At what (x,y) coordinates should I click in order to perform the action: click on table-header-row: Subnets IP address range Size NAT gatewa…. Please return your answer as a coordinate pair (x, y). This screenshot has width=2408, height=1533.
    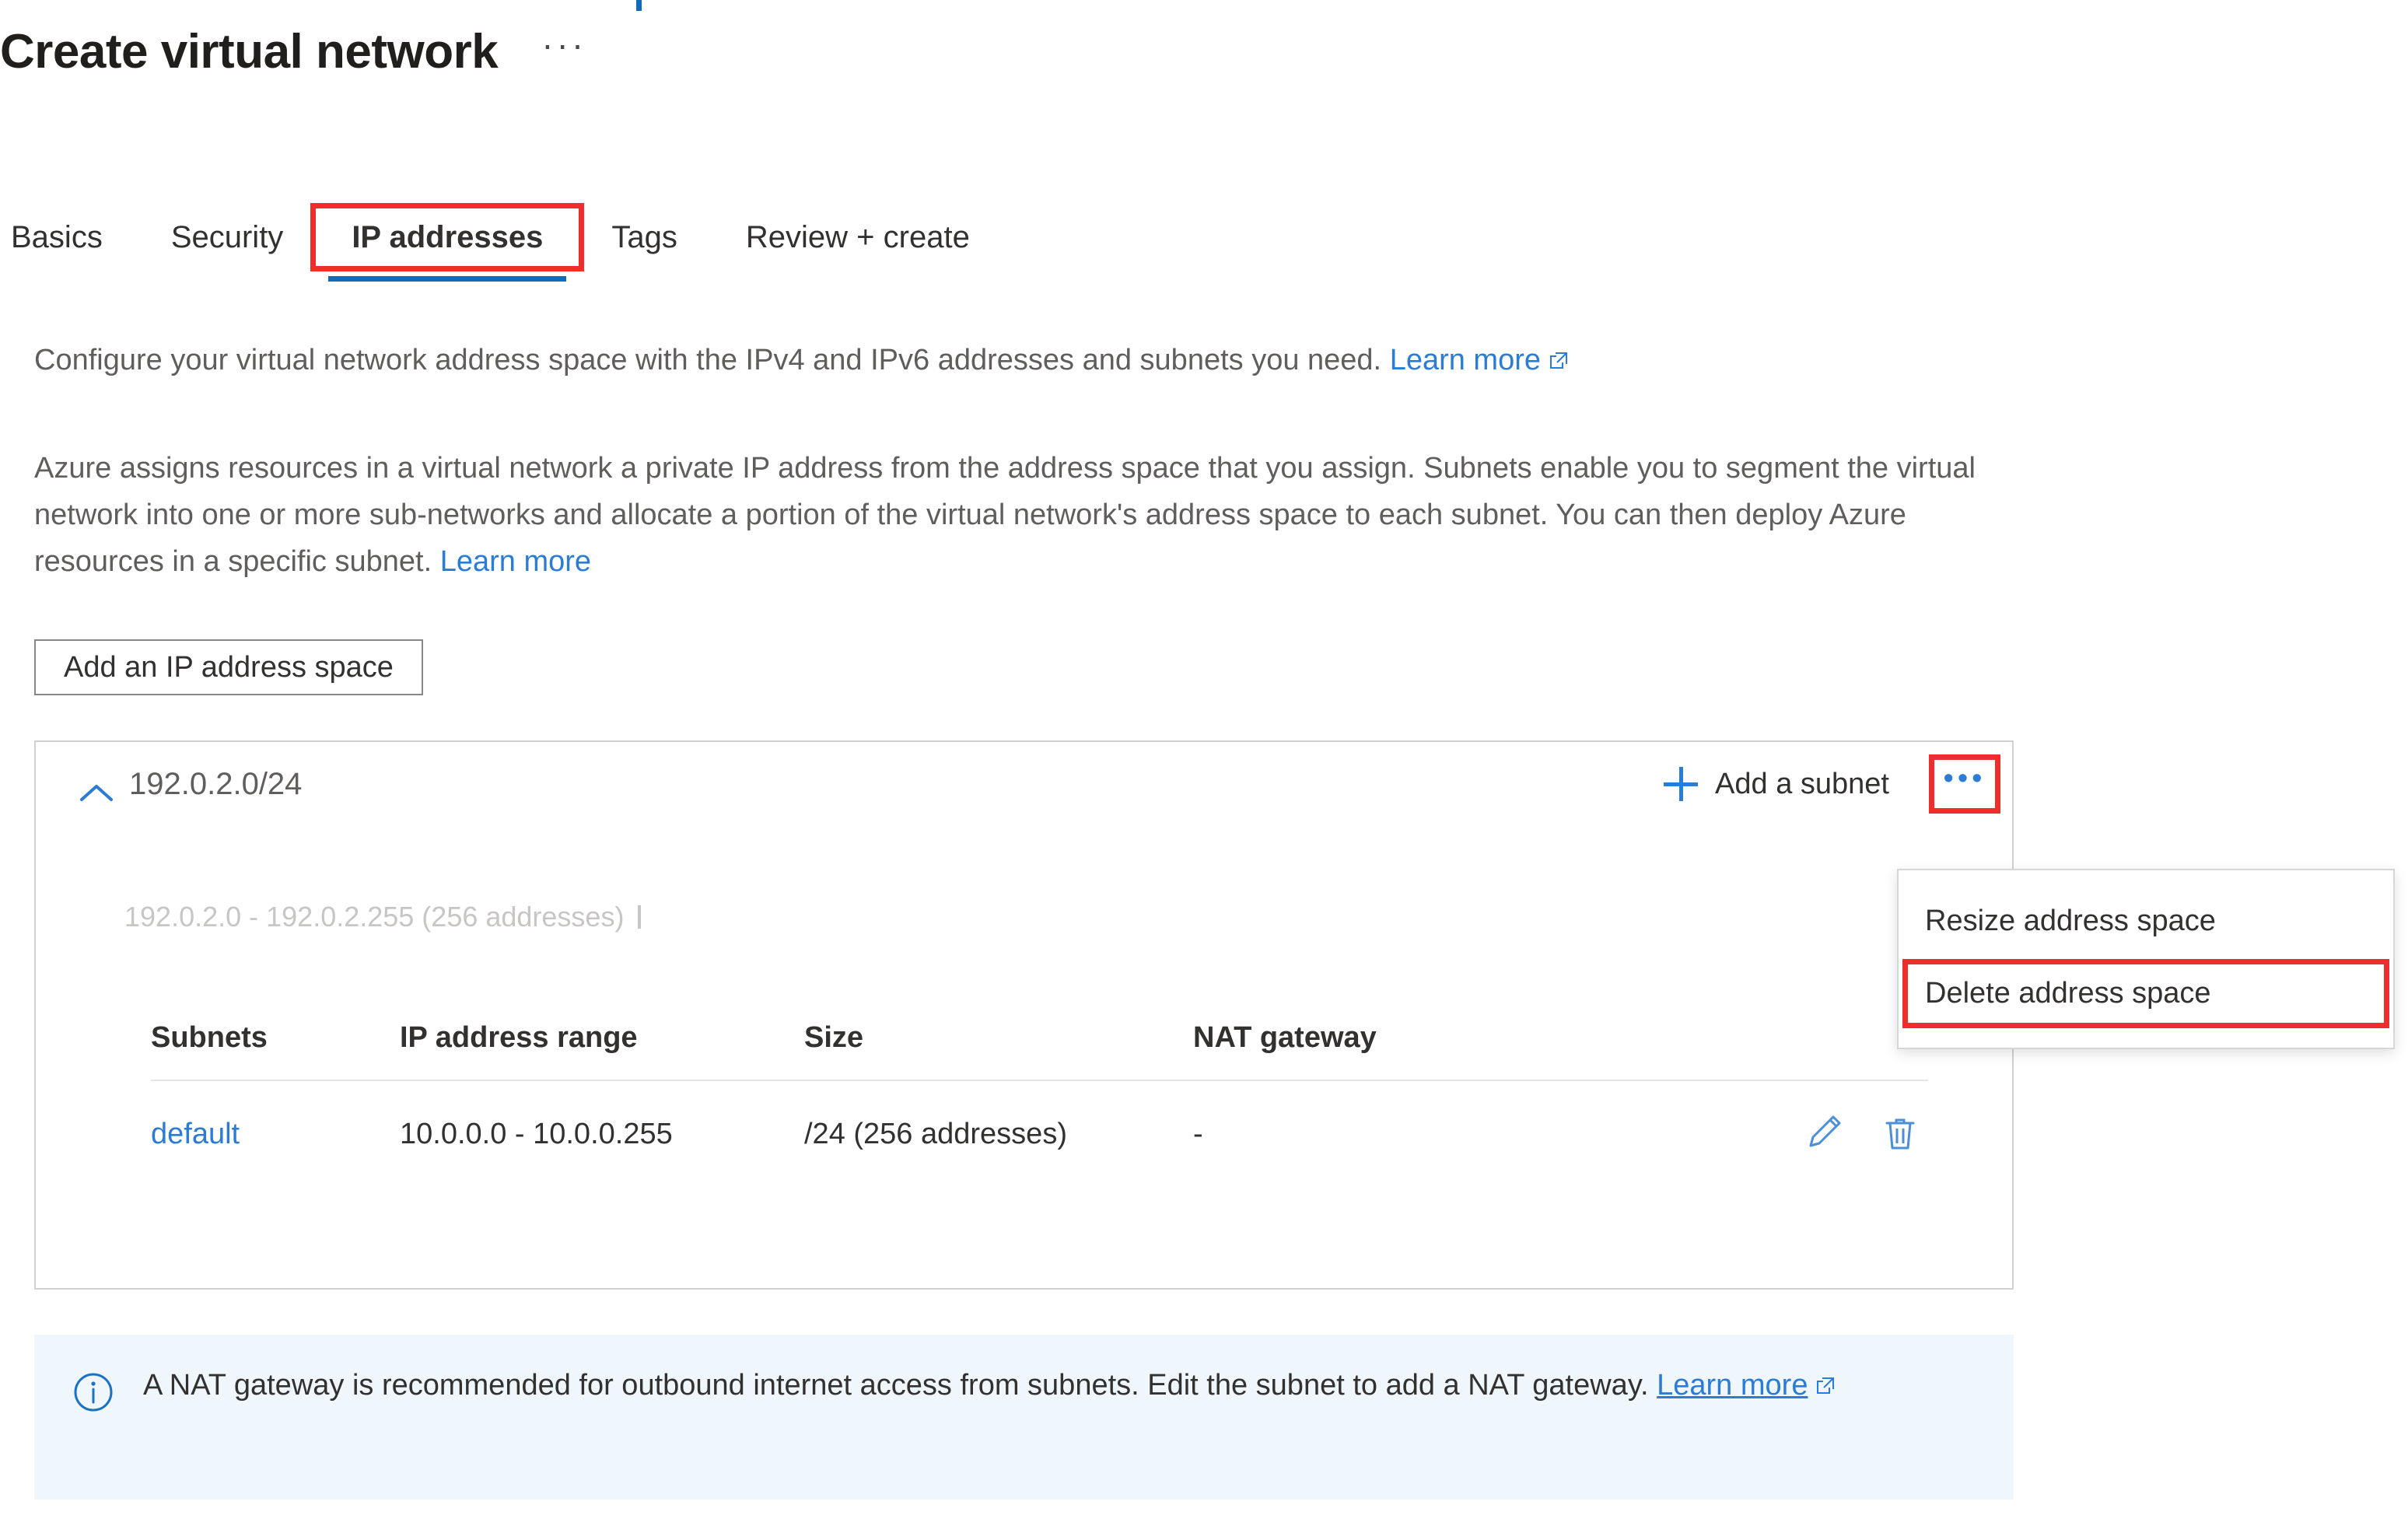
    Looking at the image, I should click on (1039, 1038).